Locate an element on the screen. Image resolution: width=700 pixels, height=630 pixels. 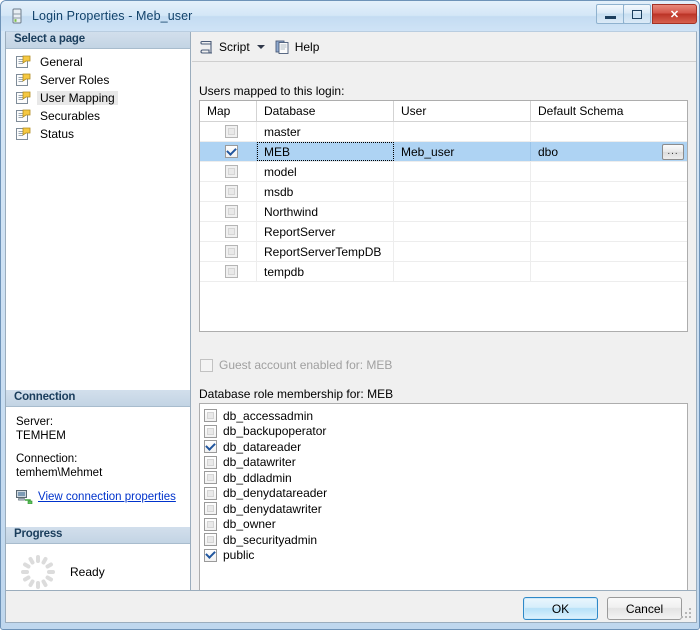
help-label: Help is located at coordinates (307, 46).